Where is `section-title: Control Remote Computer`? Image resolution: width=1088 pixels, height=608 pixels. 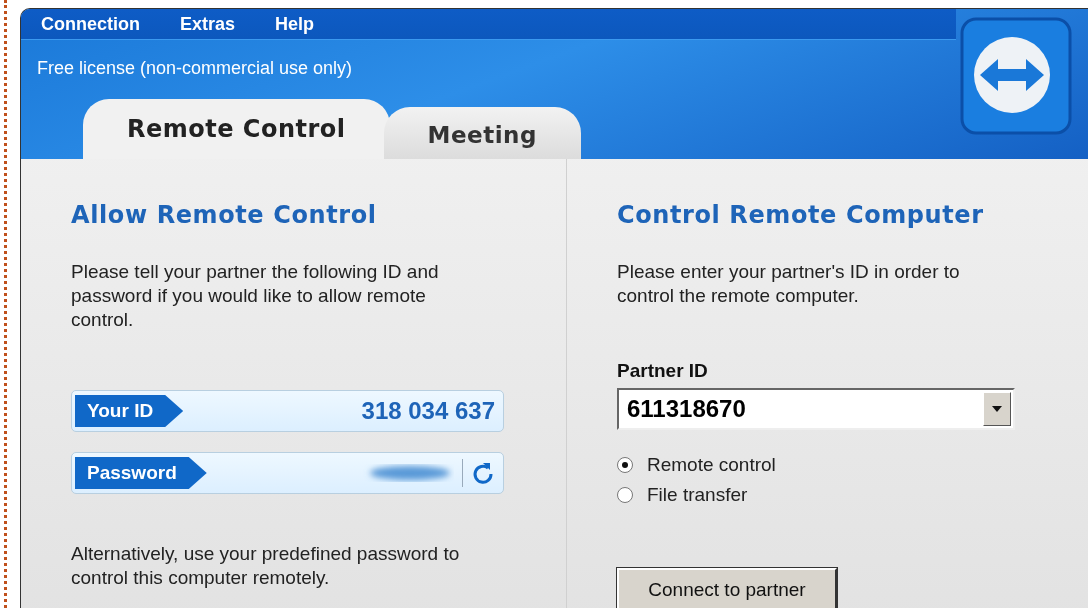 section-title: Control Remote Computer is located at coordinates (801, 215).